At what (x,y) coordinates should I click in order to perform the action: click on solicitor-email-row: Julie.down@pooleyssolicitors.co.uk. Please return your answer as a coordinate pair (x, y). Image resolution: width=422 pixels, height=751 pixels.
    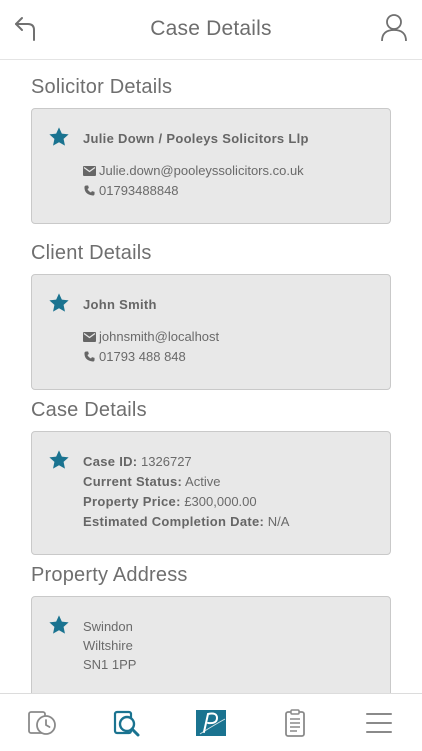
    Looking at the image, I should click on (193, 170).